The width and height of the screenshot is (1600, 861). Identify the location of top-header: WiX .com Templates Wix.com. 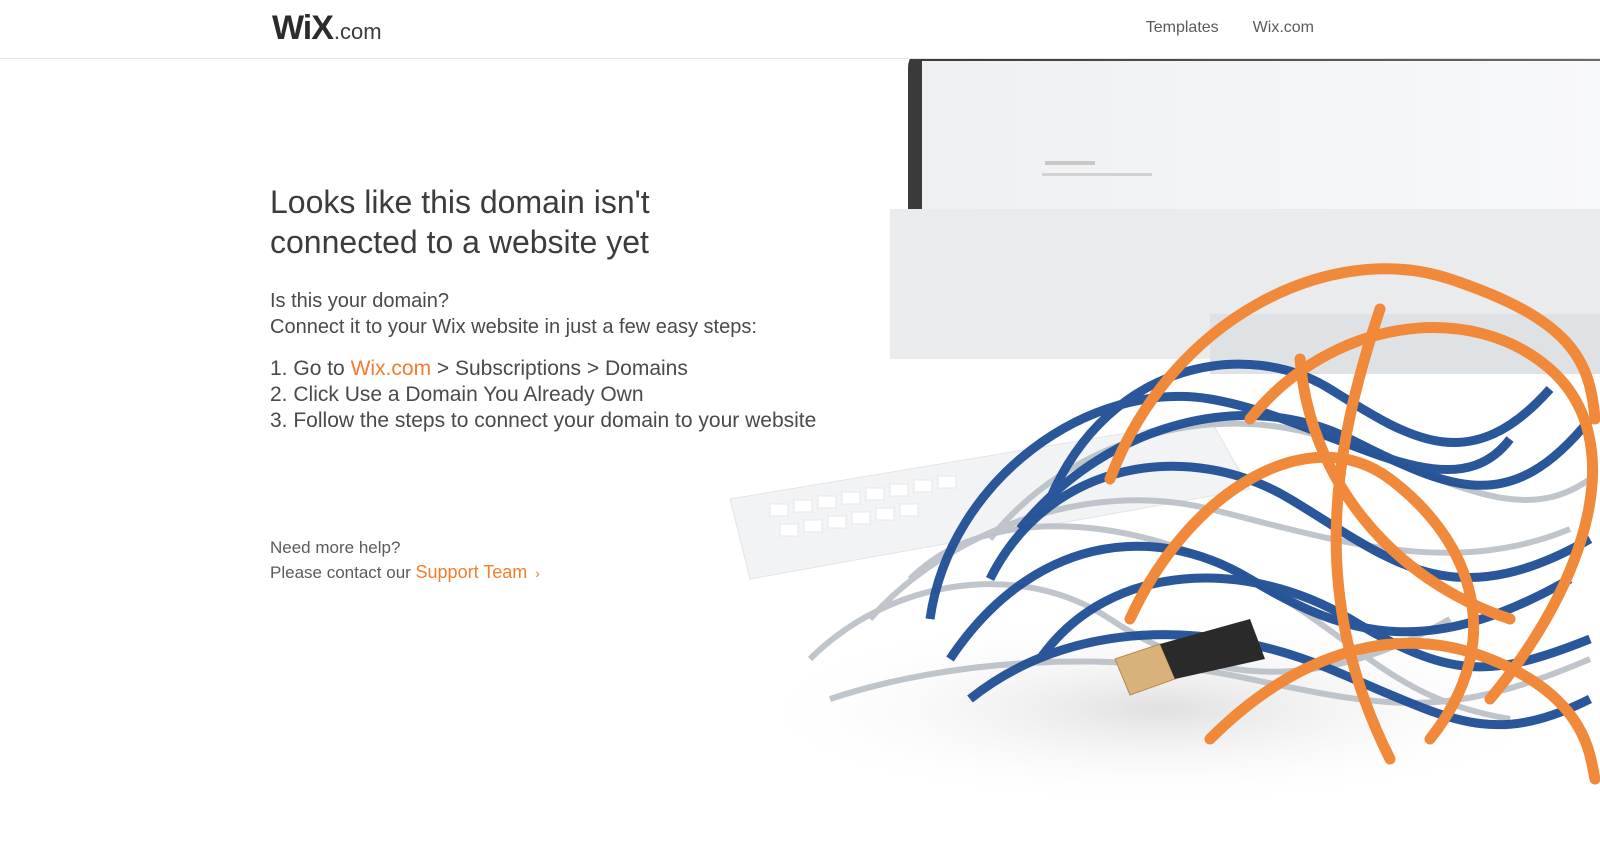
(800, 29).